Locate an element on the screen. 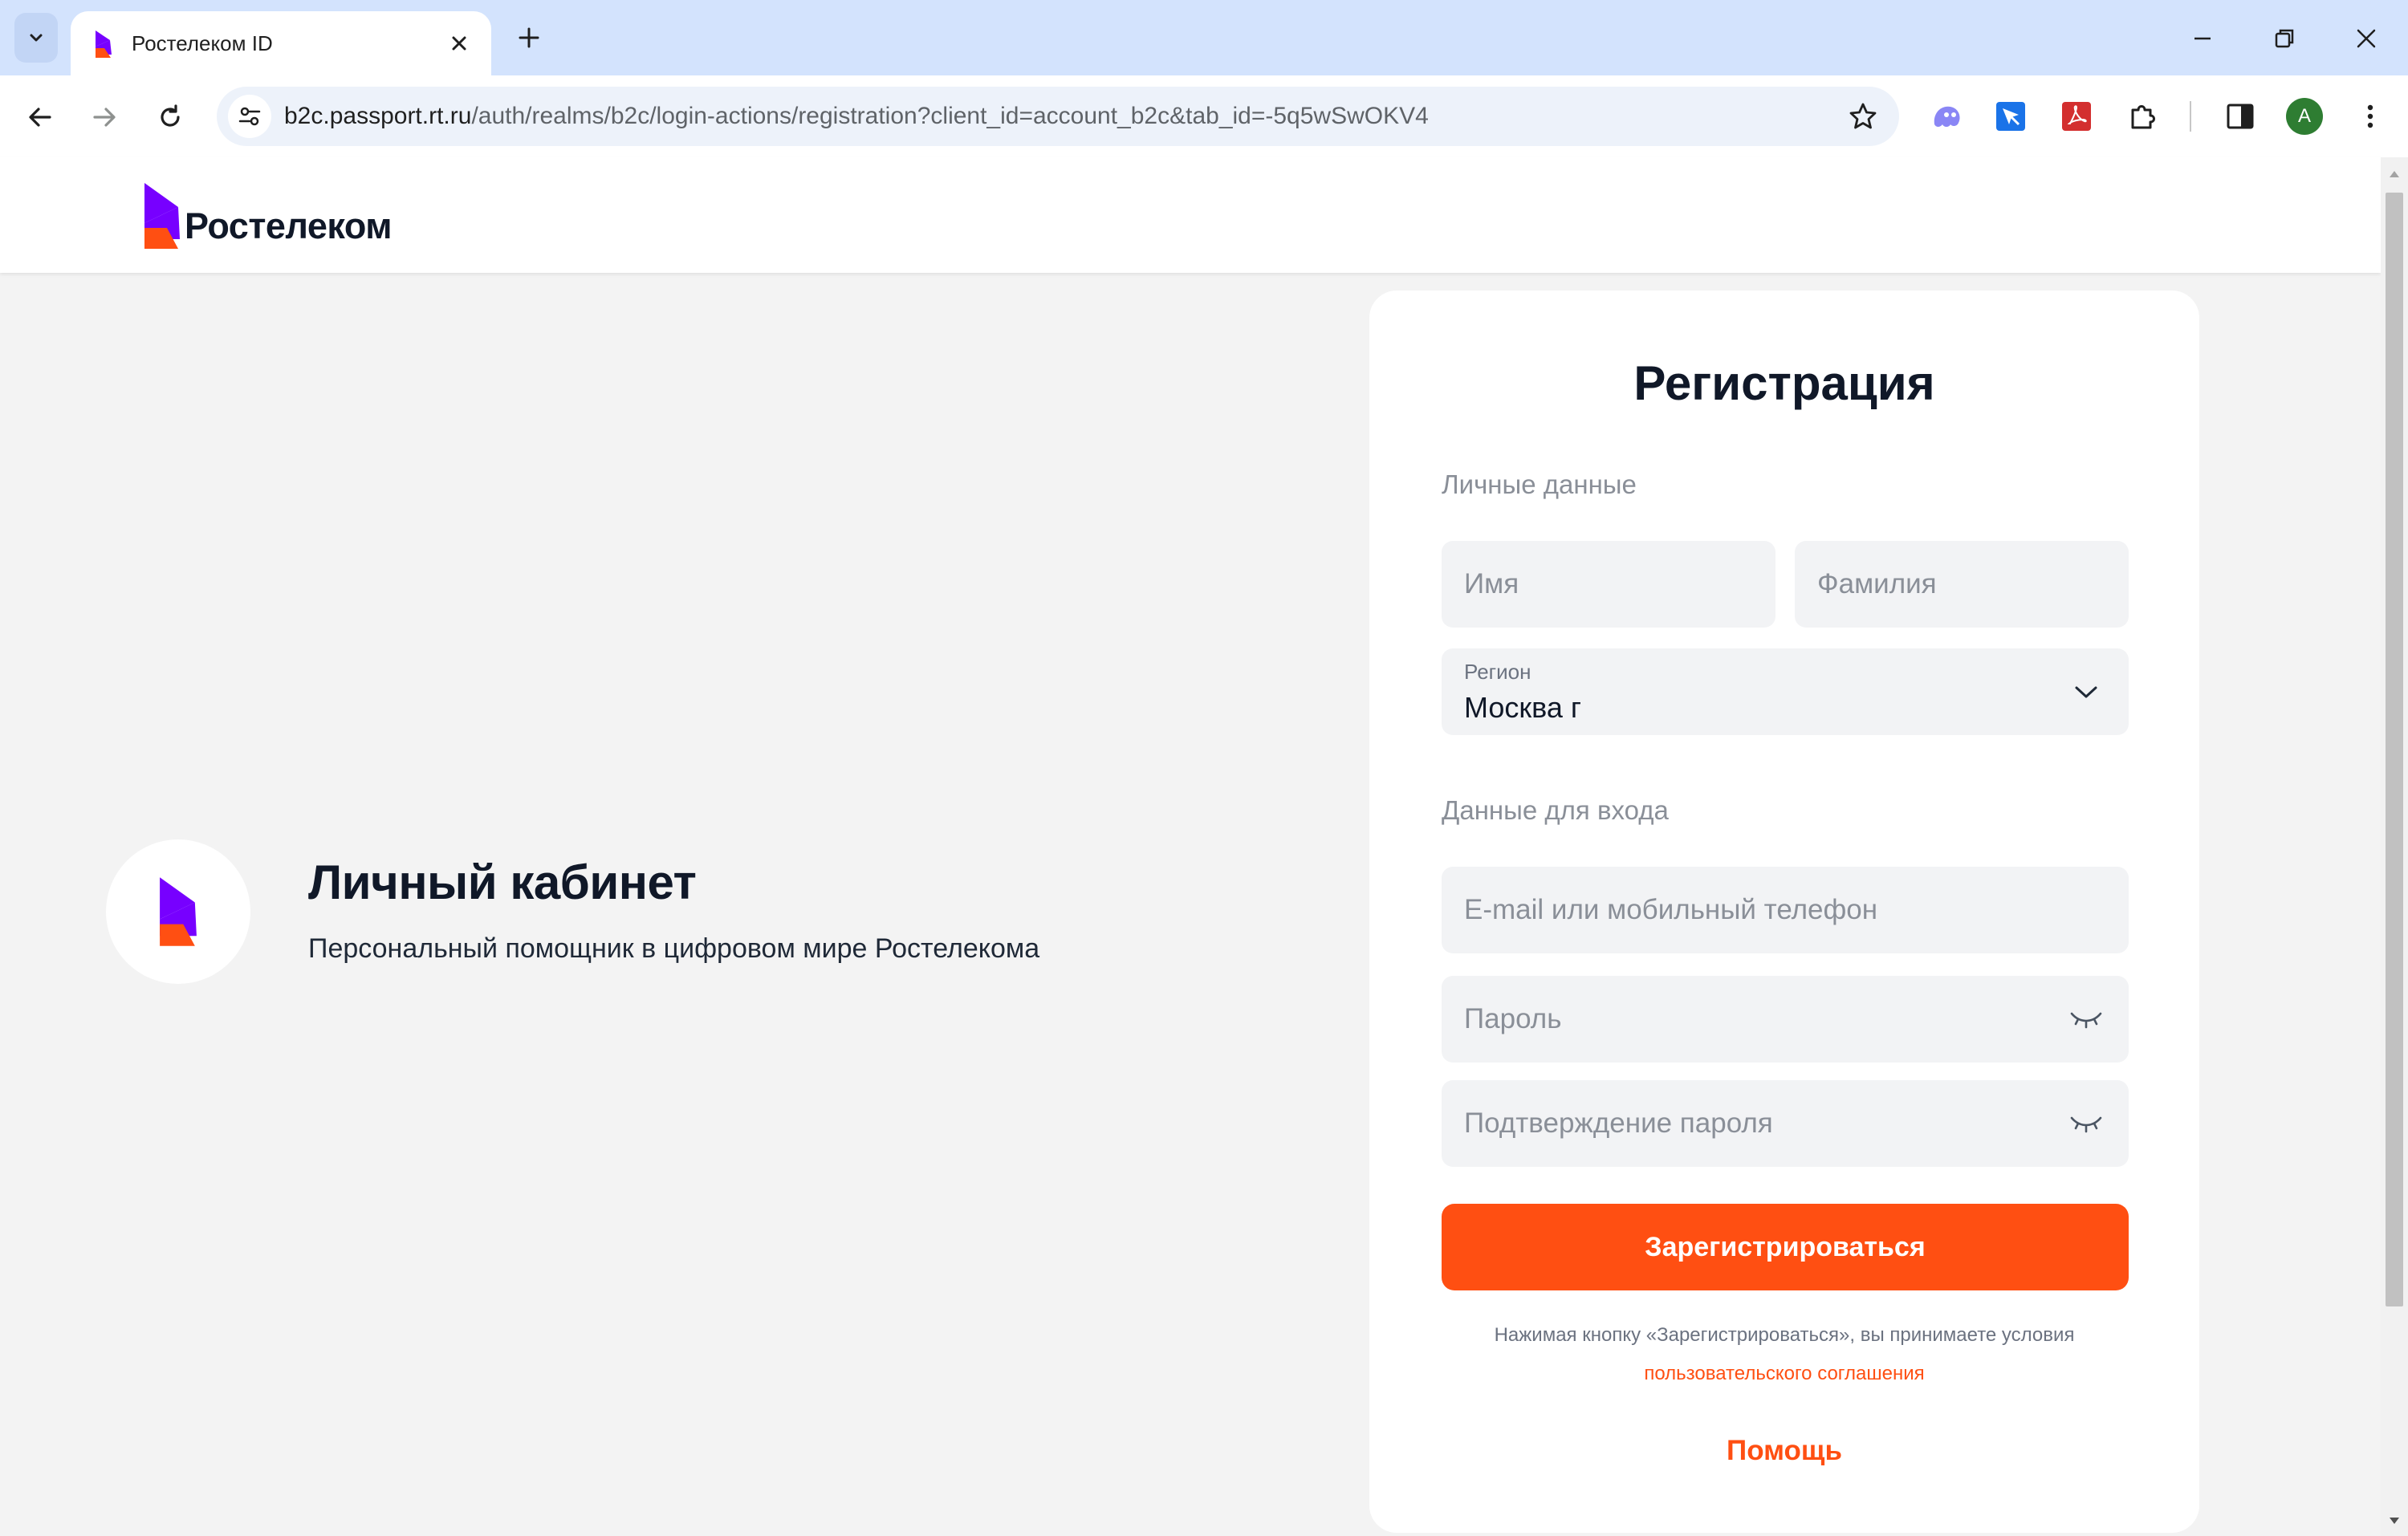  side-panel-icon is located at coordinates (2240, 116).